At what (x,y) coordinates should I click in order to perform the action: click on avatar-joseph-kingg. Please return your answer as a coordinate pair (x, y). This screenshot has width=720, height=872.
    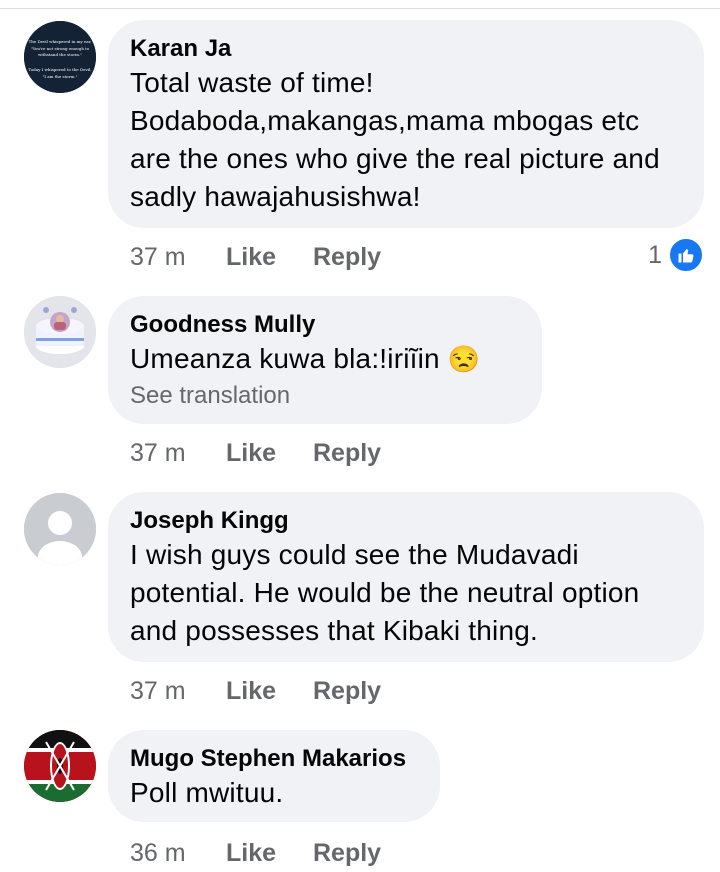
    Looking at the image, I should click on (60, 529).